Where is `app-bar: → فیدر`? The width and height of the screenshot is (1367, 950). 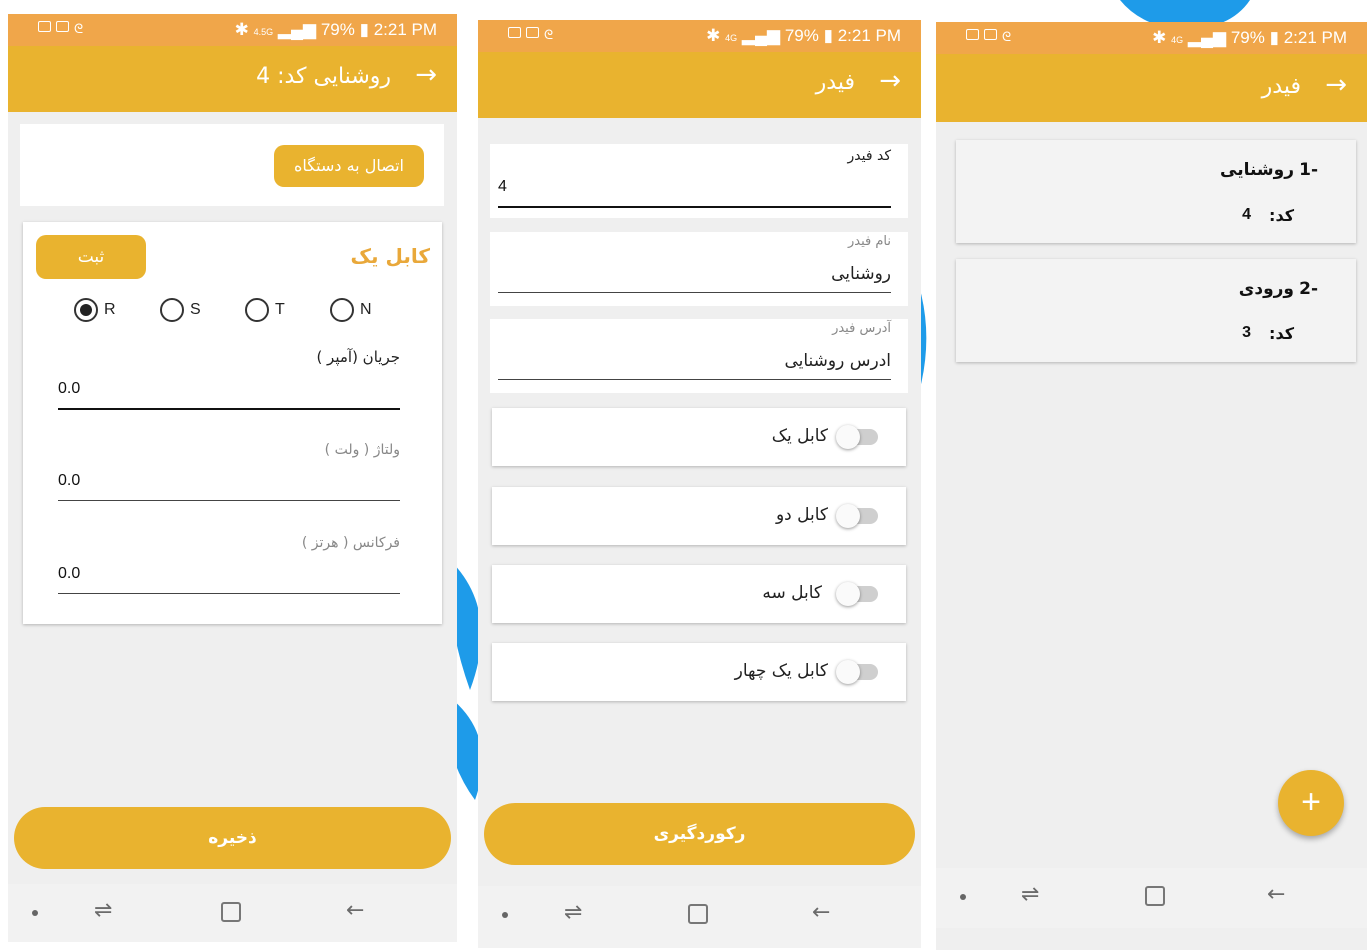 app-bar: → فیدر is located at coordinates (1151, 88).